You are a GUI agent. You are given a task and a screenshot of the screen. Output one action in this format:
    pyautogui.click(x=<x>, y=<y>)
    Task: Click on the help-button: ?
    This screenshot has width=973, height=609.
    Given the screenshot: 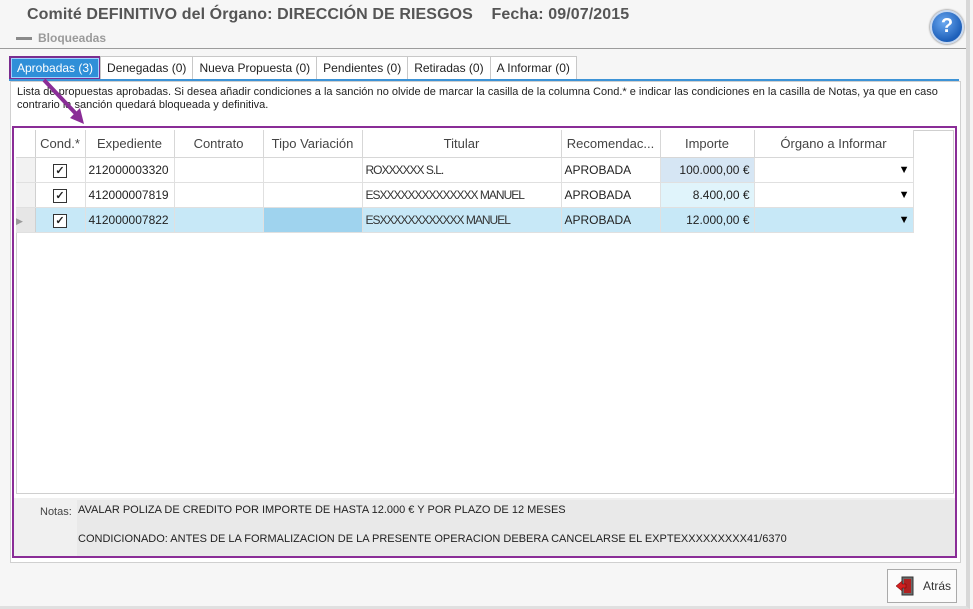 What is the action you would take?
    pyautogui.click(x=947, y=27)
    